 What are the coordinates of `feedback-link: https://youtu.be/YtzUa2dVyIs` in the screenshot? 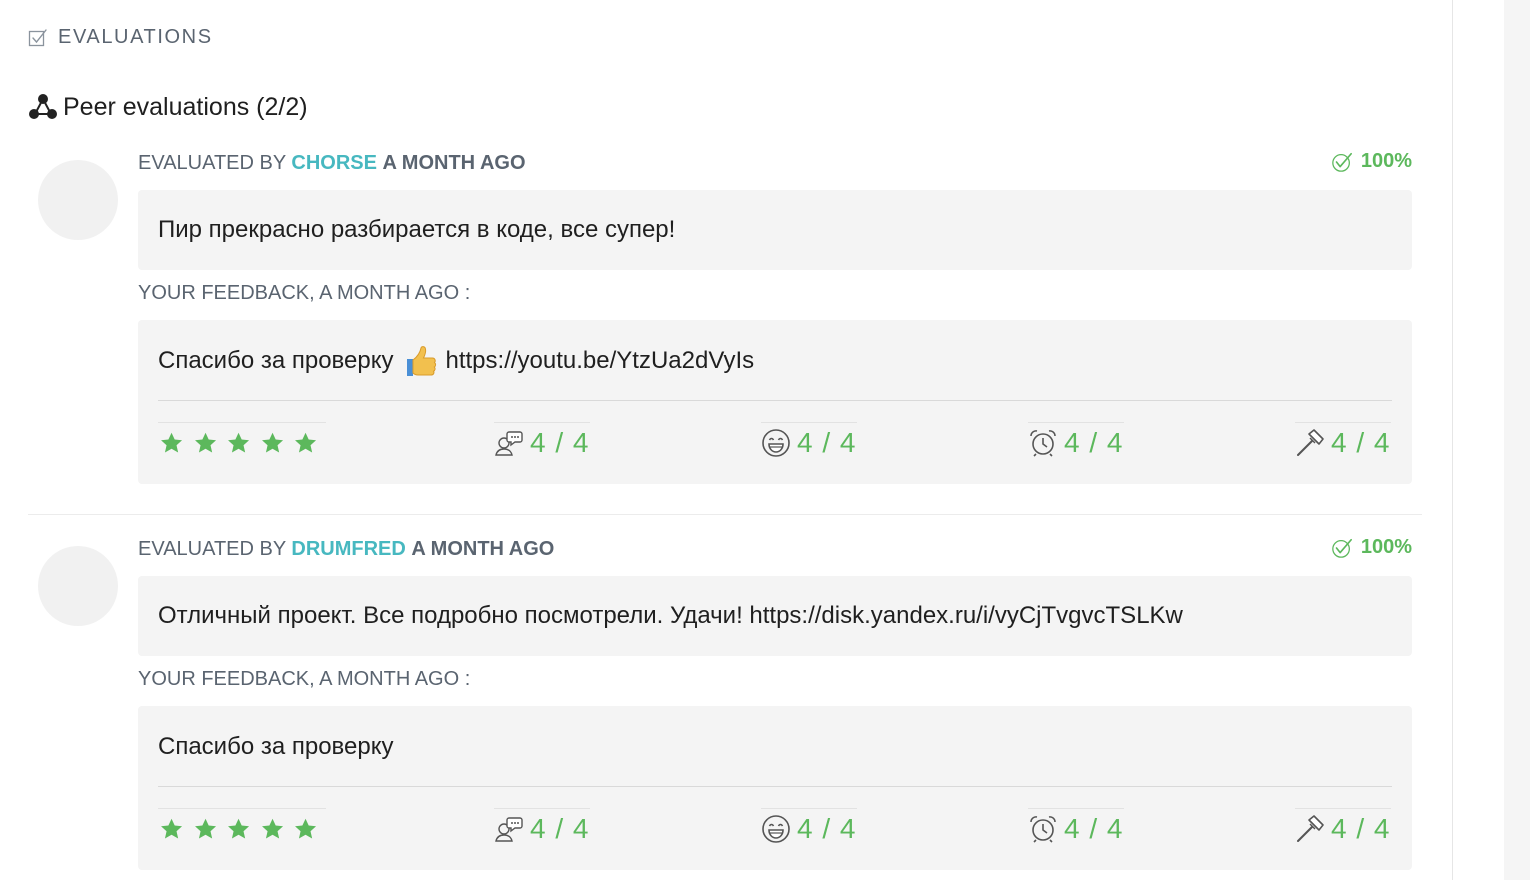 It's located at (600, 361).